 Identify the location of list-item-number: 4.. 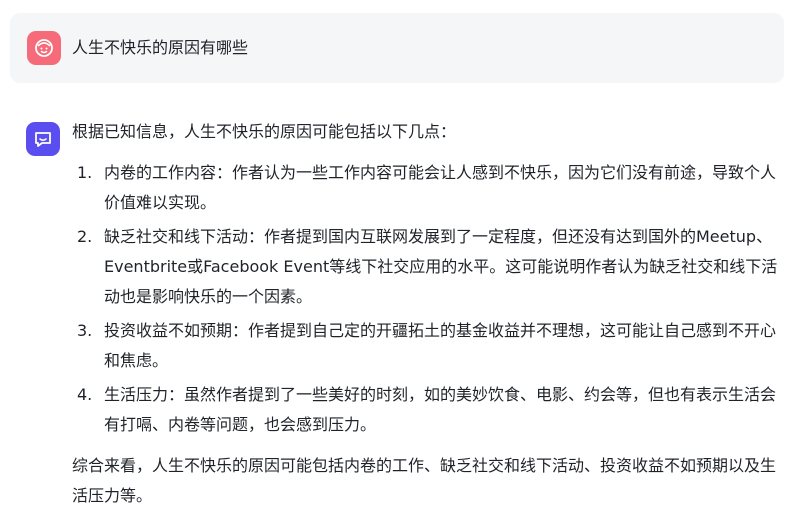
(85, 394).